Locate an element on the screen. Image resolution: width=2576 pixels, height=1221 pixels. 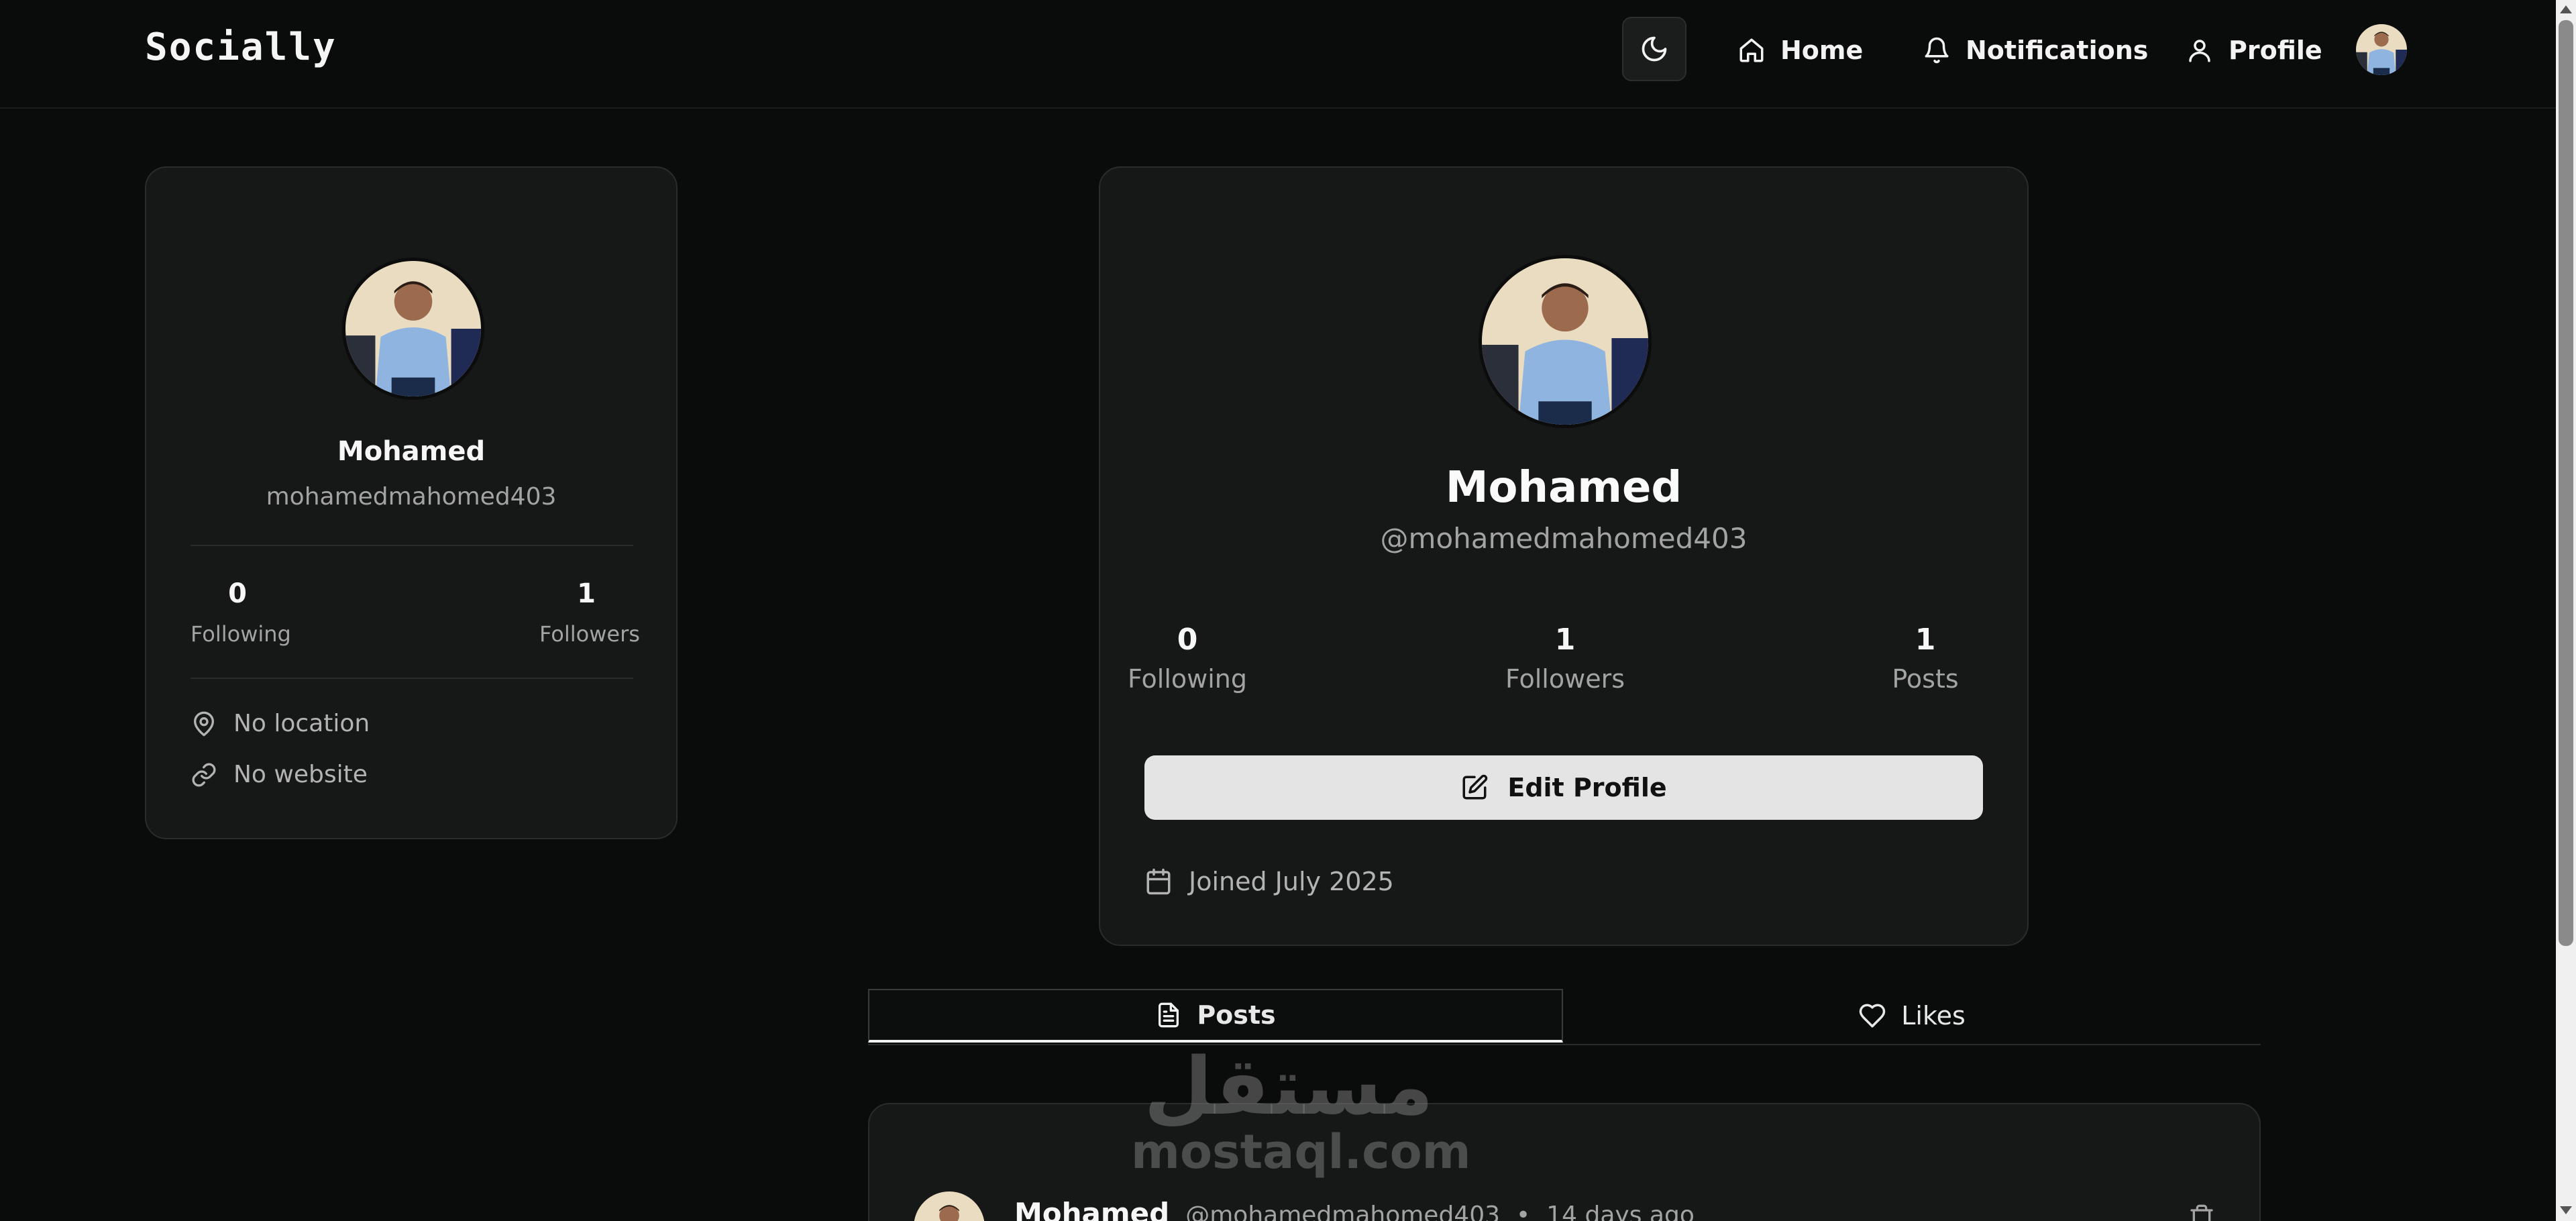
profile-following-count: 0 is located at coordinates (1187, 640).